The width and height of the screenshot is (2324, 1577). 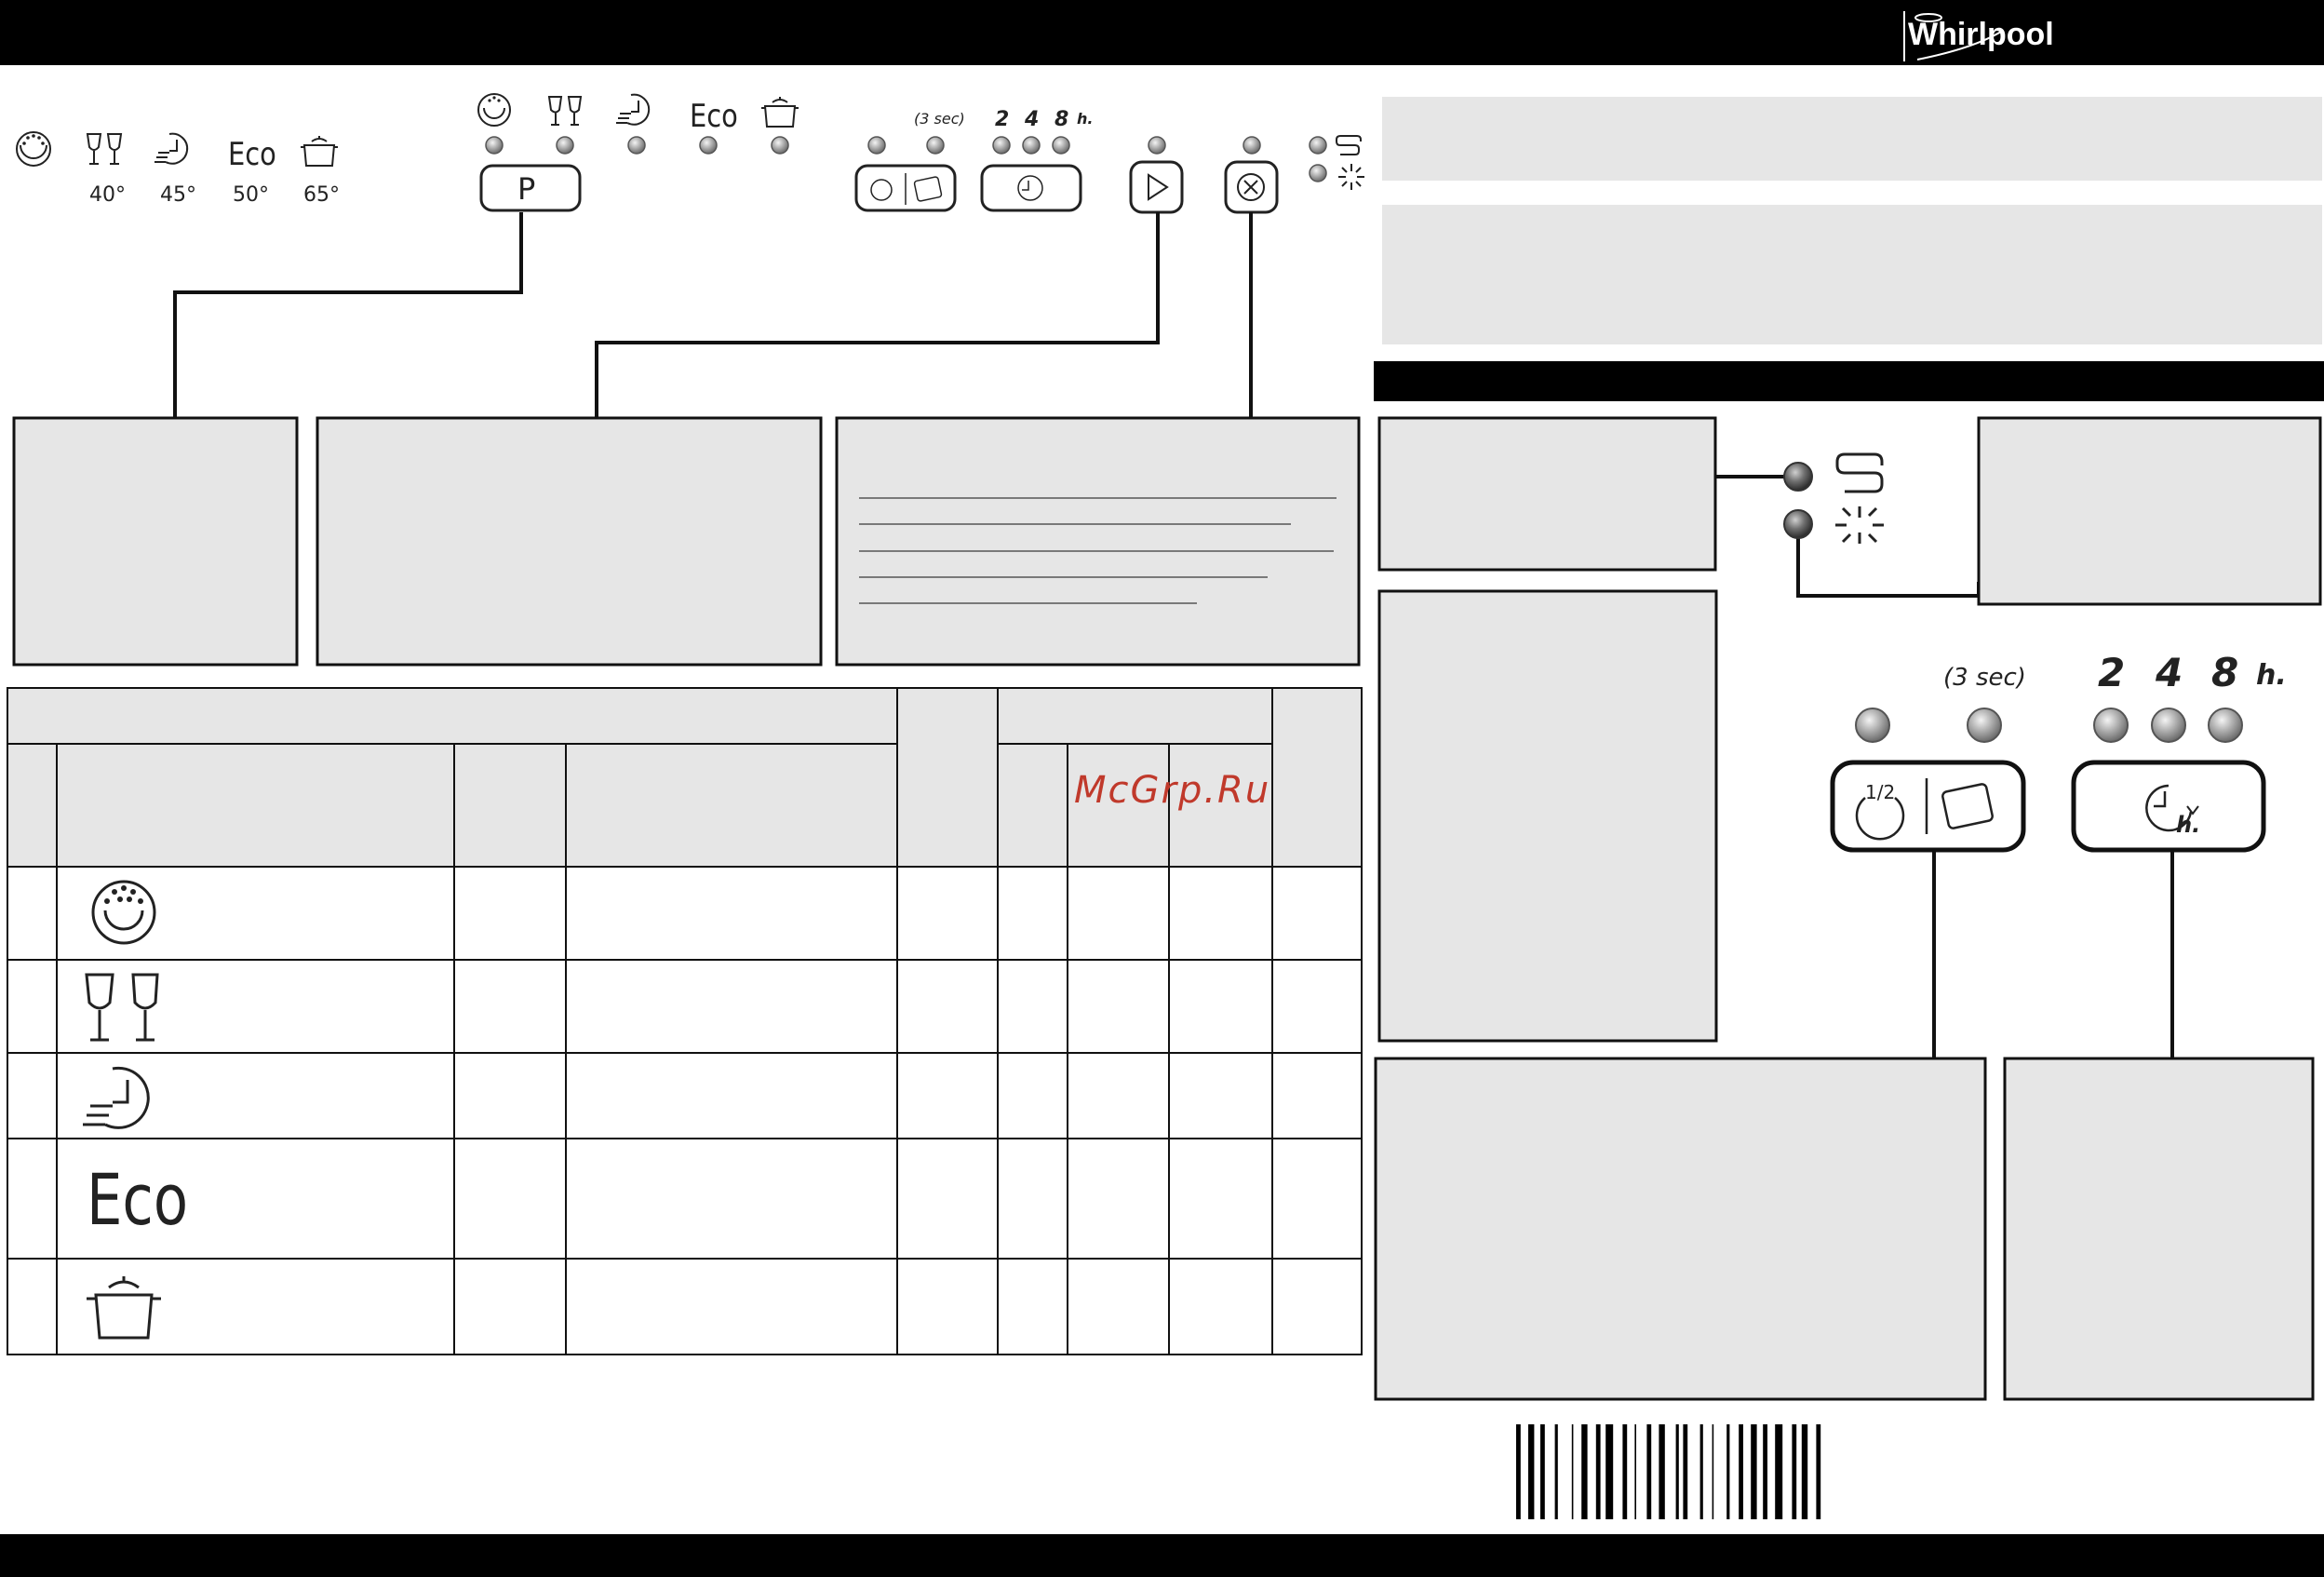 I want to click on panel-rinse-aid-icon, so click(x=1351, y=177).